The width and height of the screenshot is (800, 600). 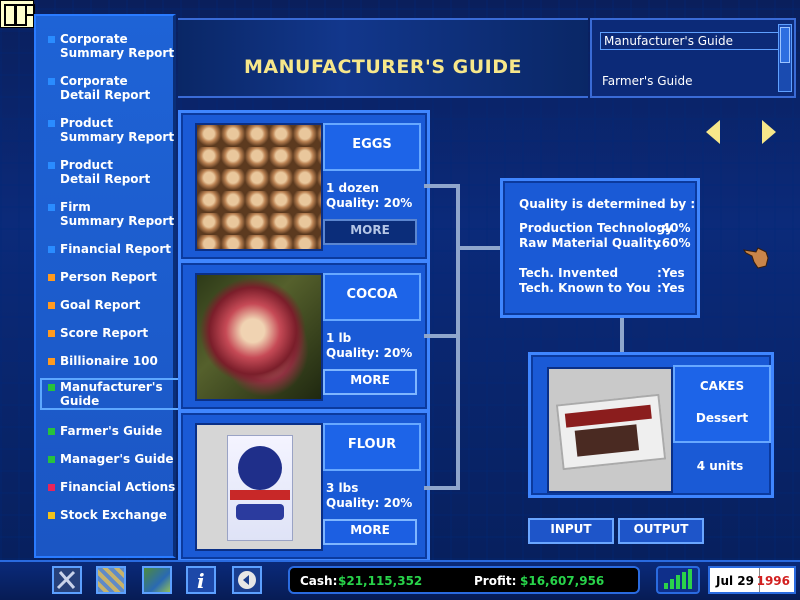 I want to click on quality-row: Raw Material Quality:60%, so click(x=605, y=243).